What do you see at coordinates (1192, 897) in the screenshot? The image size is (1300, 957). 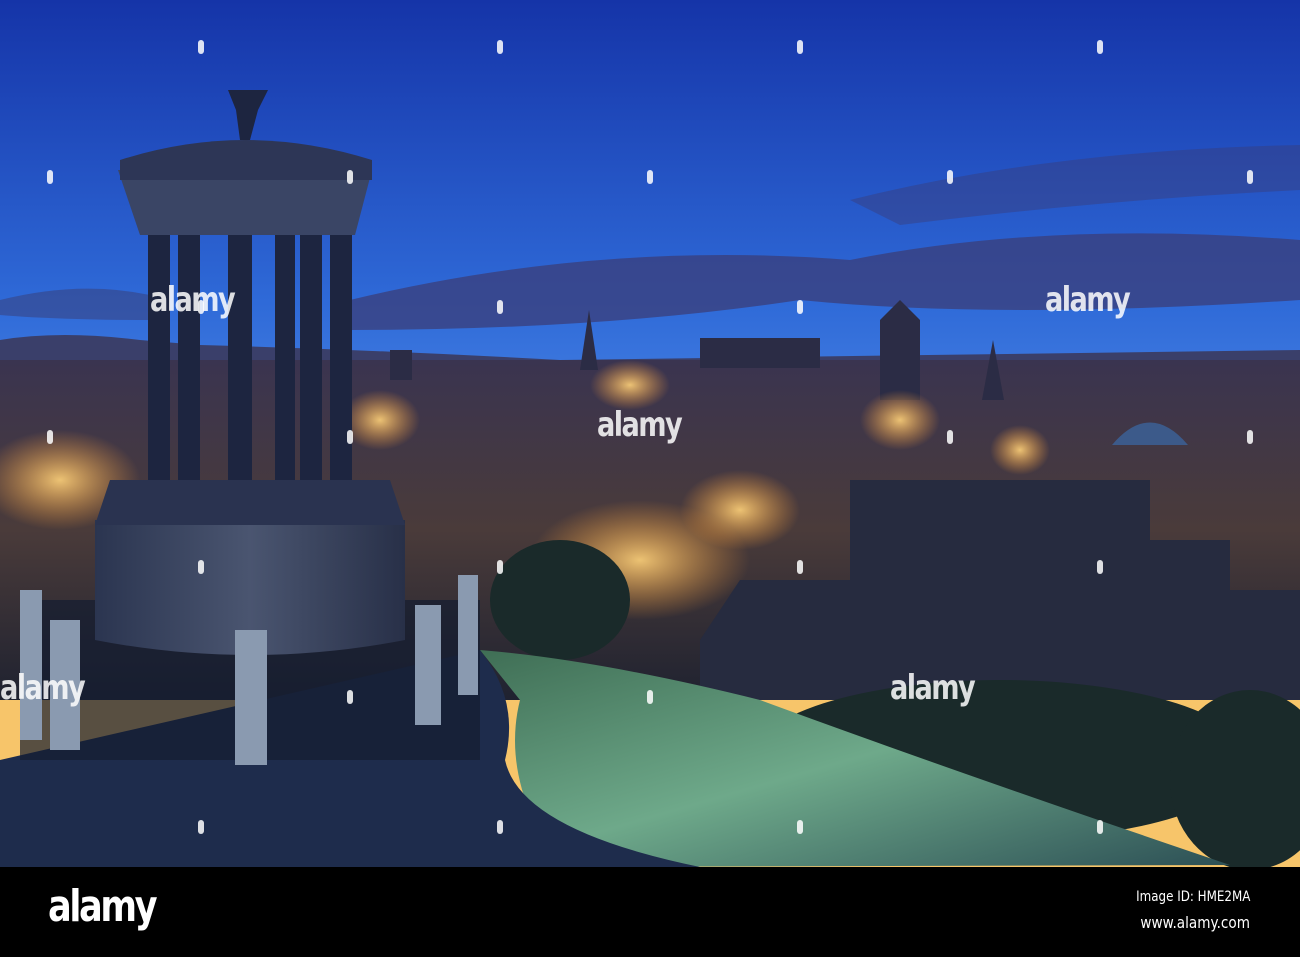 I see `image-id: Image ID: HME2MA` at bounding box center [1192, 897].